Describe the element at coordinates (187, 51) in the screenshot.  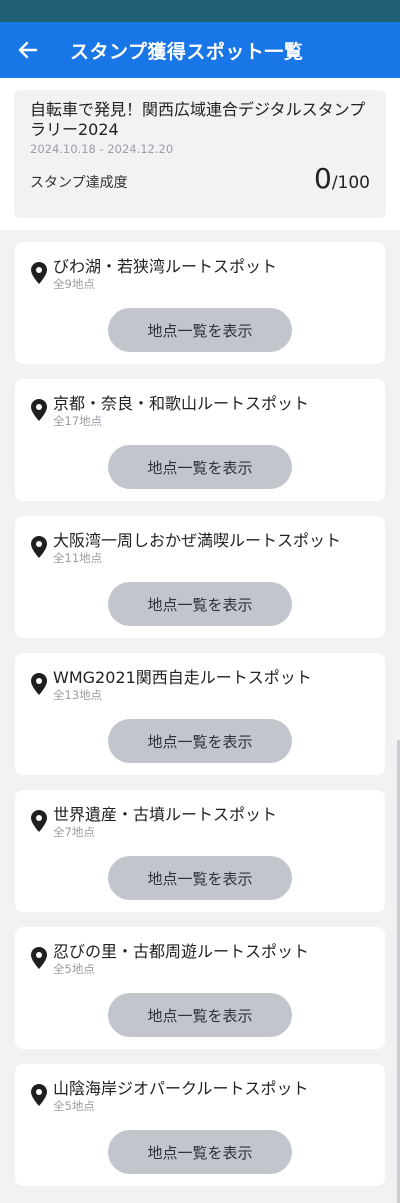
I see `page-title: スタンプ獲得スポット一覧` at that location.